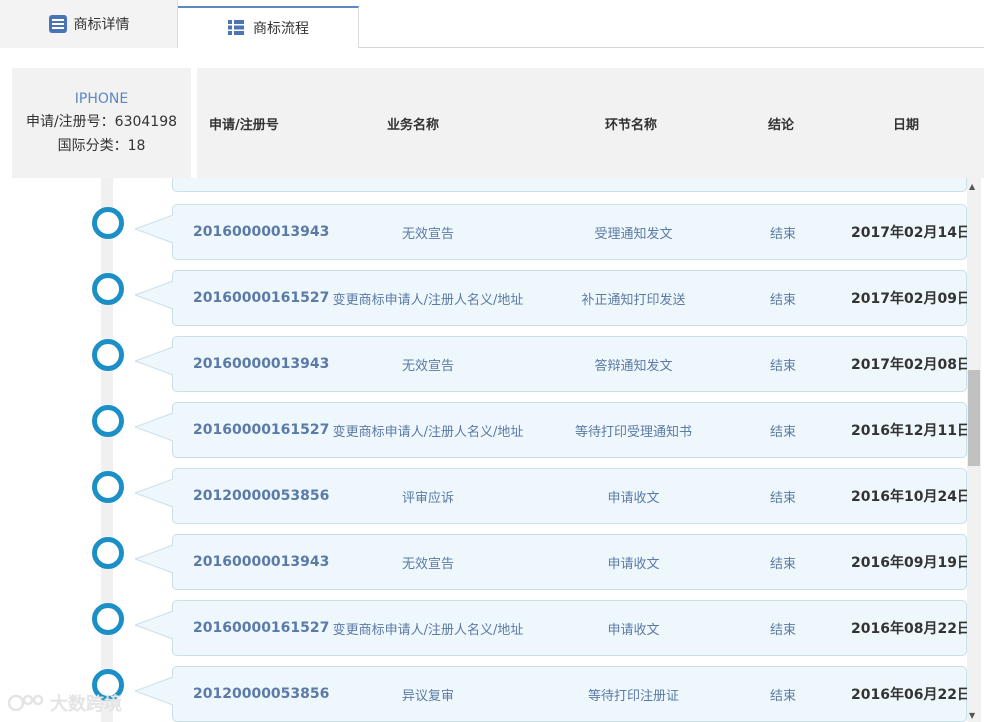 The height and width of the screenshot is (722, 984). I want to click on list-doc-icon, so click(58, 24).